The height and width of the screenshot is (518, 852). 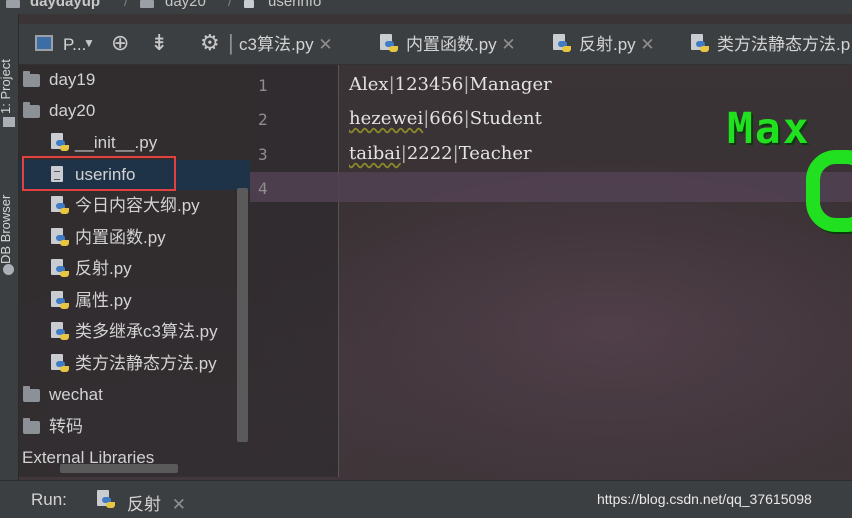 What do you see at coordinates (49, 499) in the screenshot?
I see `run-label: Run:` at bounding box center [49, 499].